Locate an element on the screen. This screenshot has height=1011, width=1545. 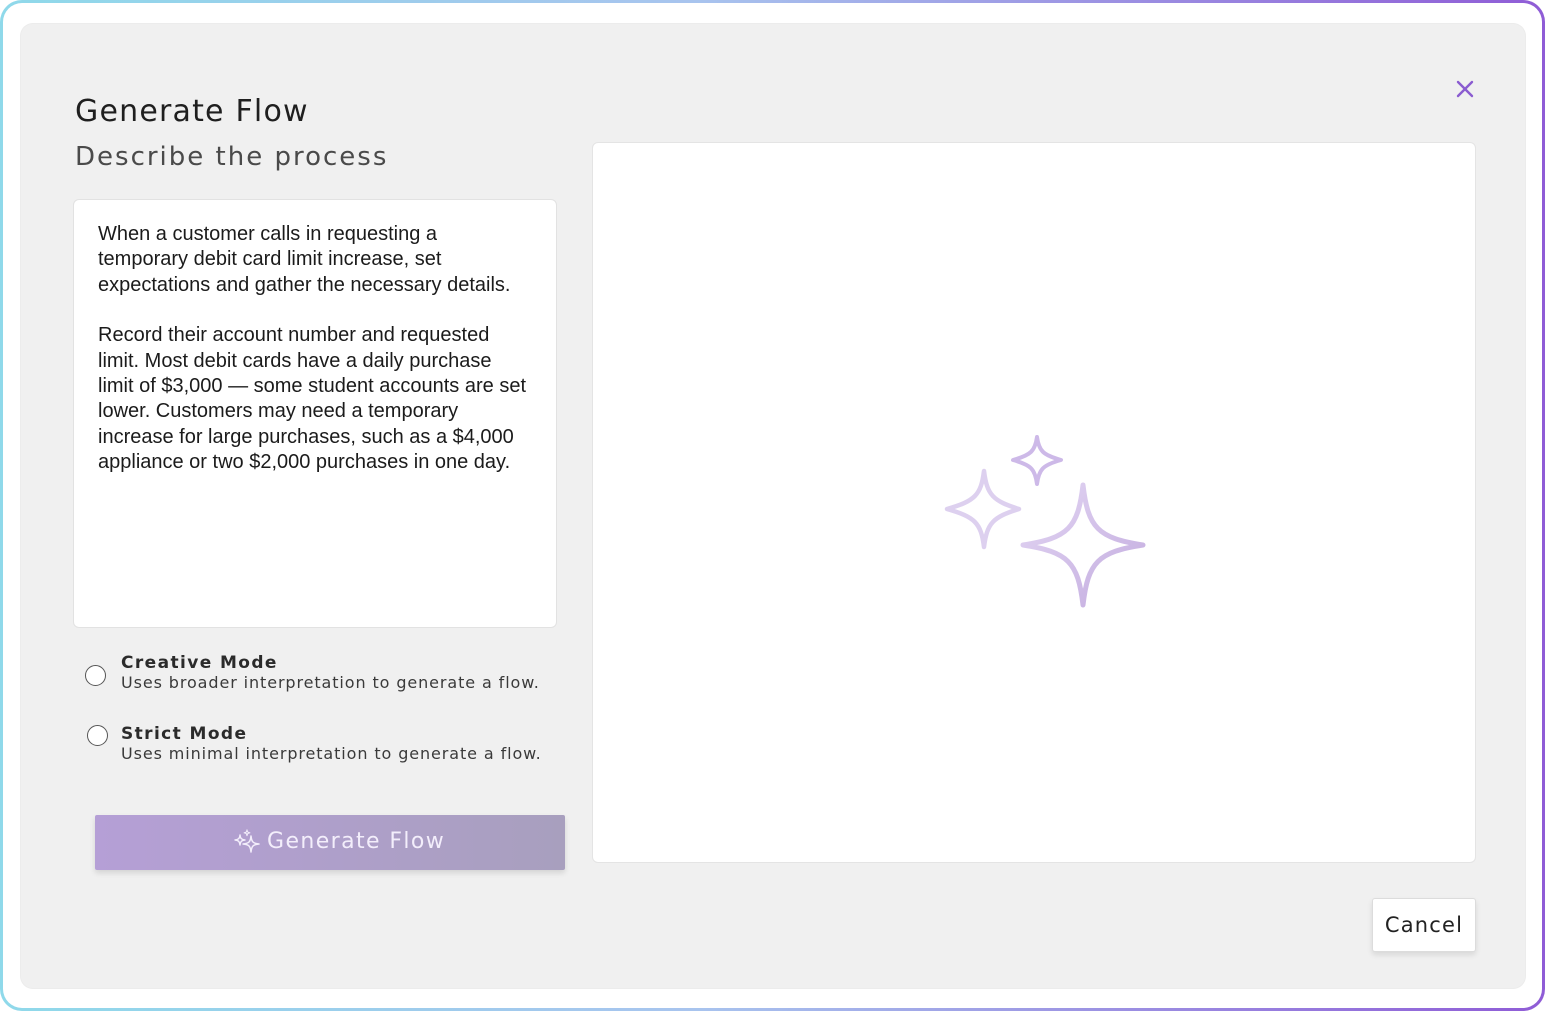
close-icon is located at coordinates (1465, 89).